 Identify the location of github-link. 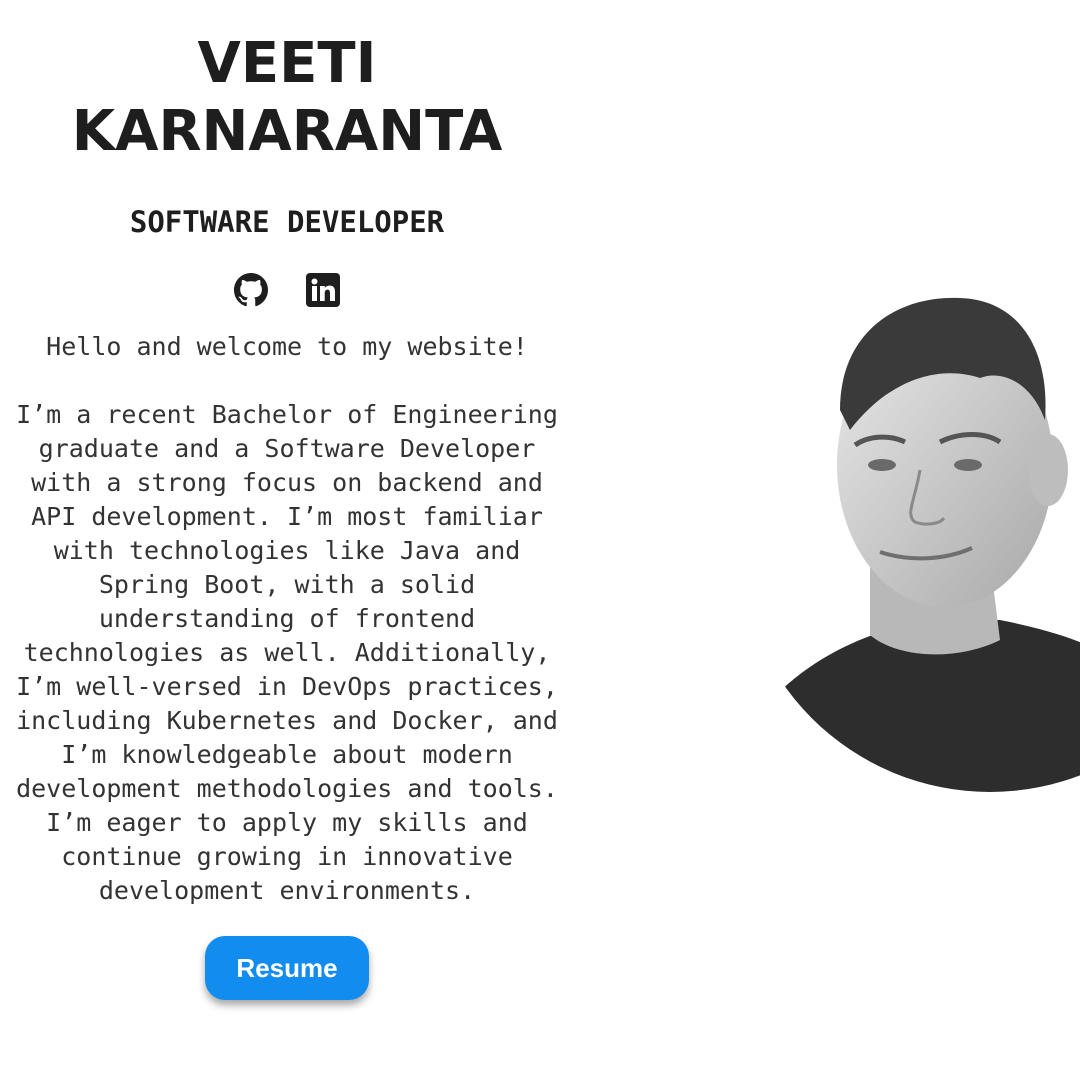
(251, 290).